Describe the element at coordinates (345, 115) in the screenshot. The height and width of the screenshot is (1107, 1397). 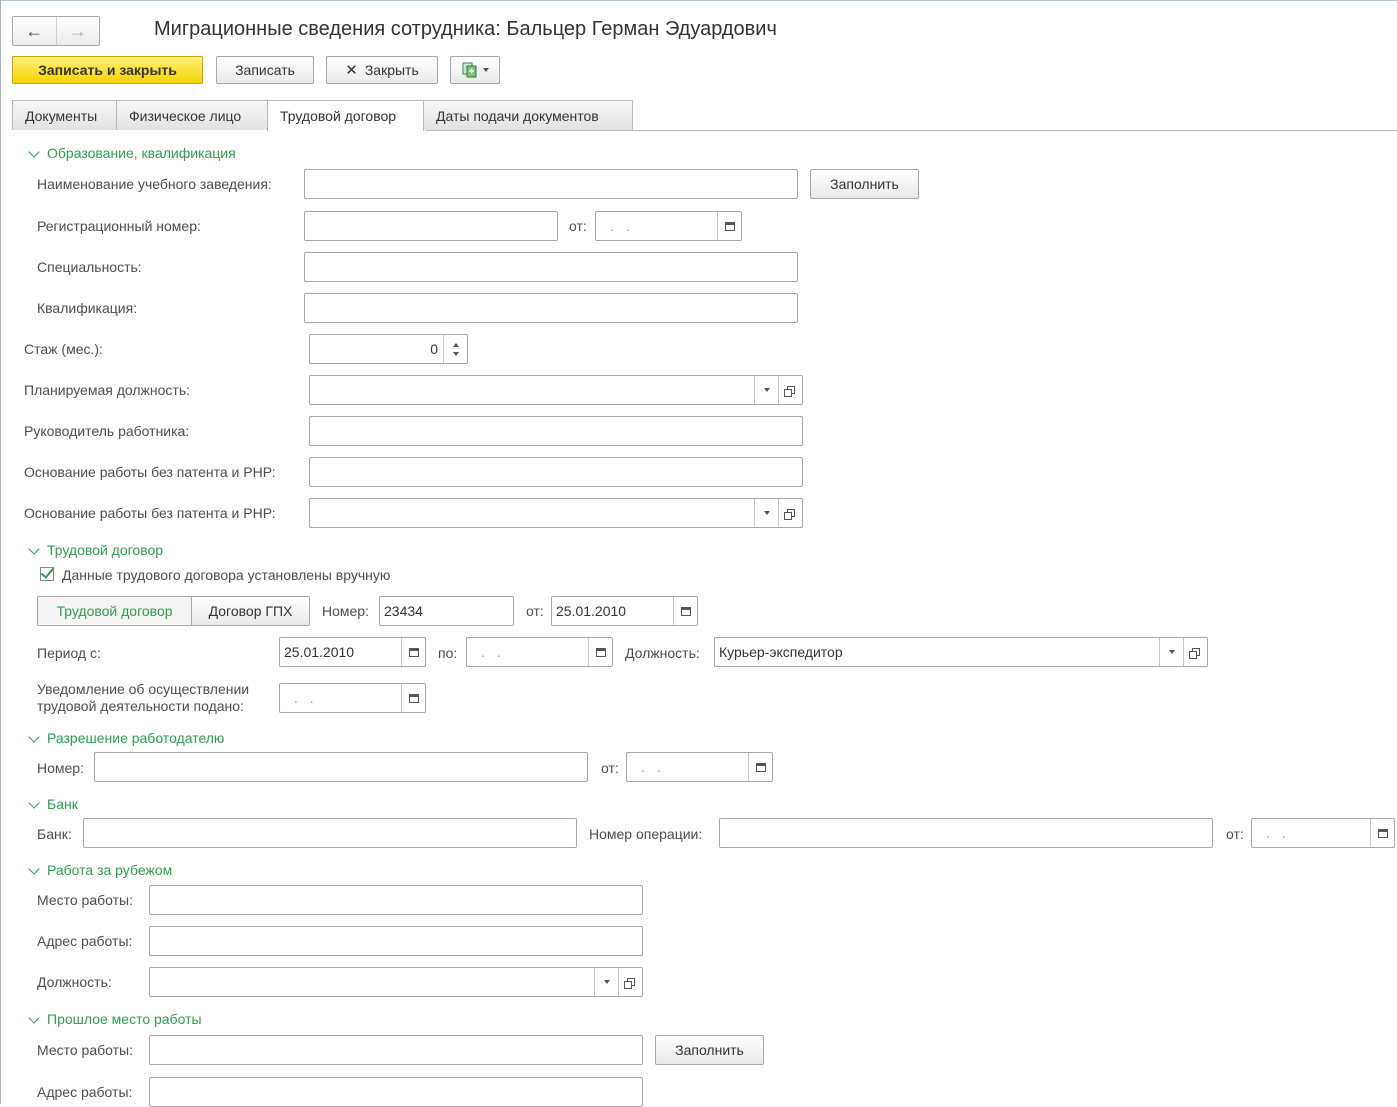
I see `tab-labor-contract: Трудовой договор` at that location.